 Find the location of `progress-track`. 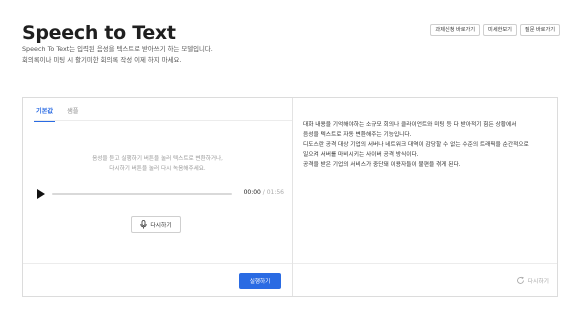

progress-track is located at coordinates (142, 194).